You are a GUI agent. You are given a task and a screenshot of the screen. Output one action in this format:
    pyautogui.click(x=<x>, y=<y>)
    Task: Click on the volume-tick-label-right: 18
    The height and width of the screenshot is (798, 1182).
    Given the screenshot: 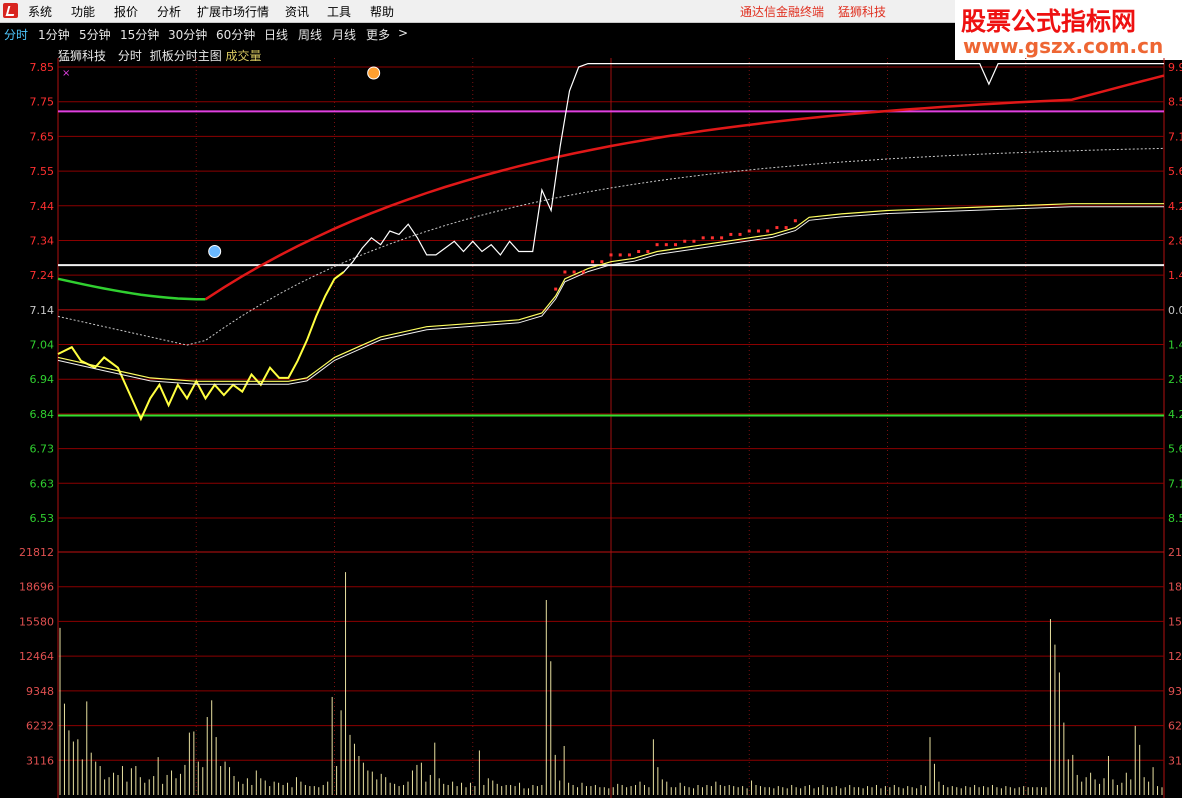 What is the action you would take?
    pyautogui.click(x=1175, y=587)
    